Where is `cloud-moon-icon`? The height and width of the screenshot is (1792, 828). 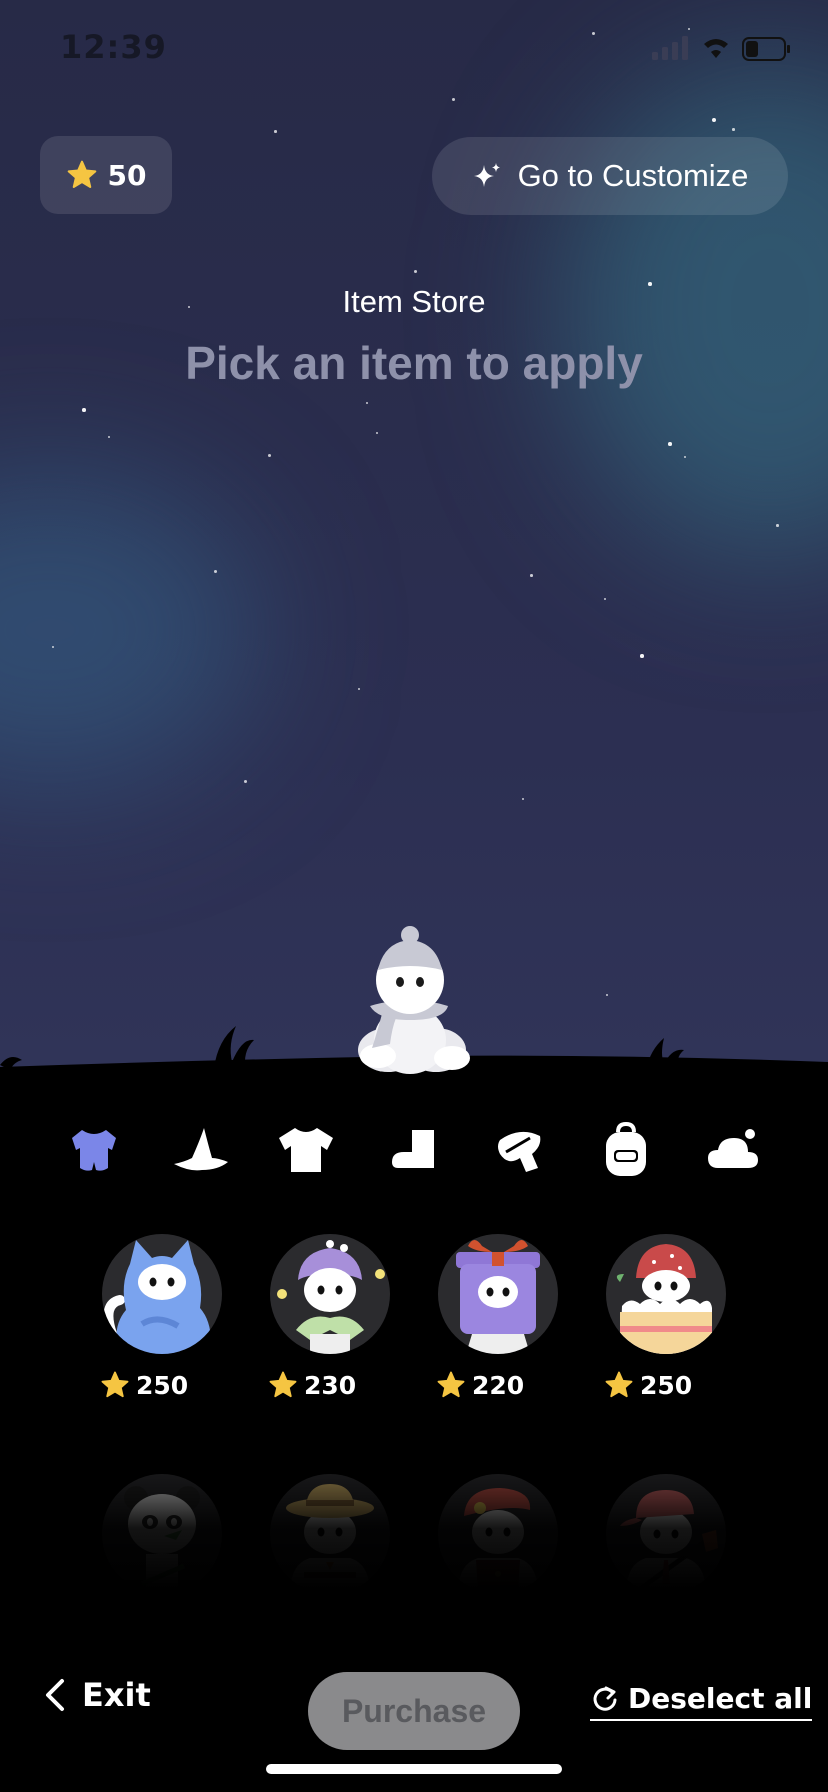
cloud-moon-icon is located at coordinates (733, 1148).